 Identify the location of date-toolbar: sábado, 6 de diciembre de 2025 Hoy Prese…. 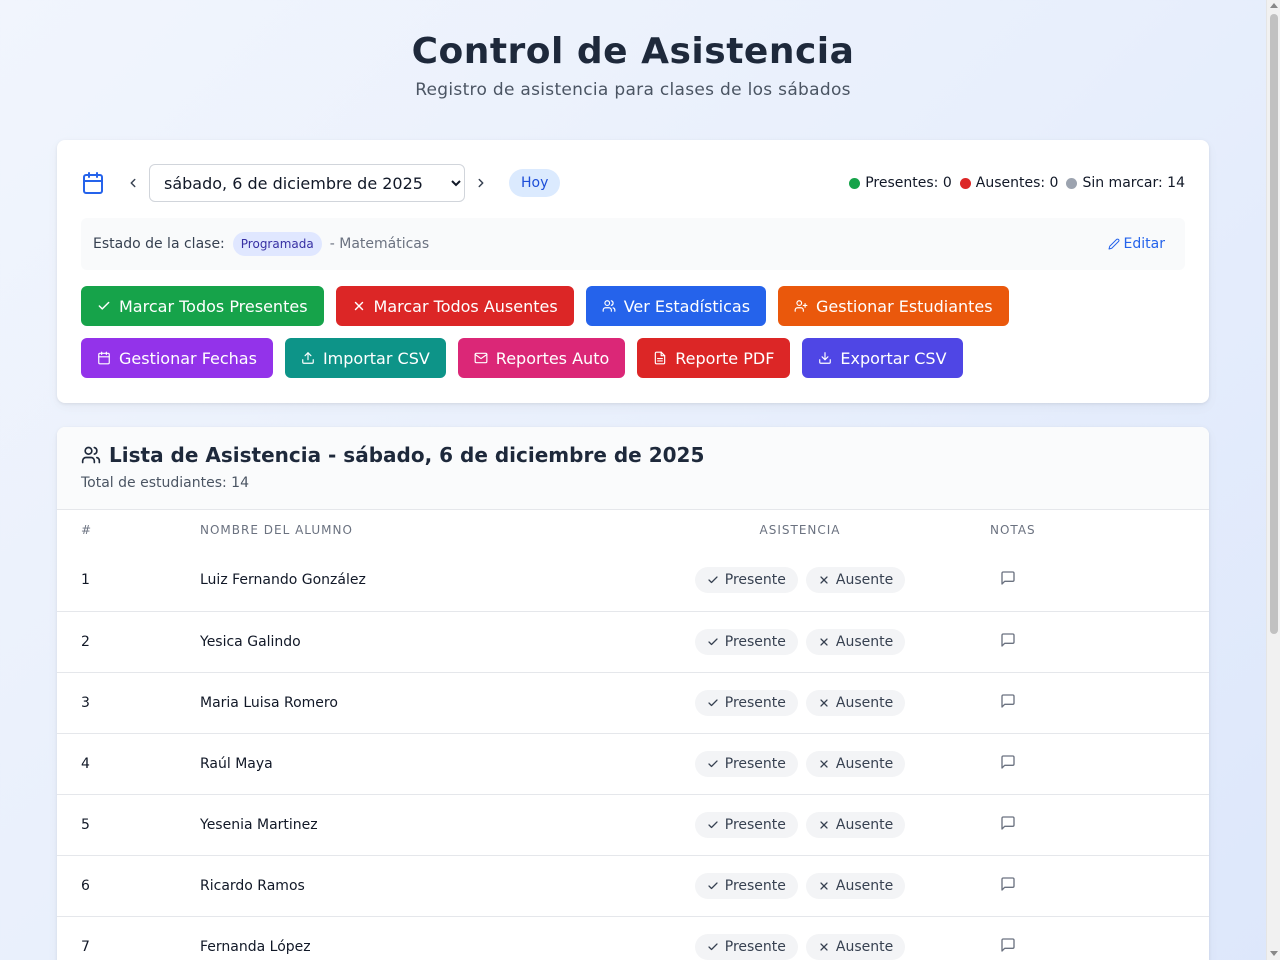
(633, 183).